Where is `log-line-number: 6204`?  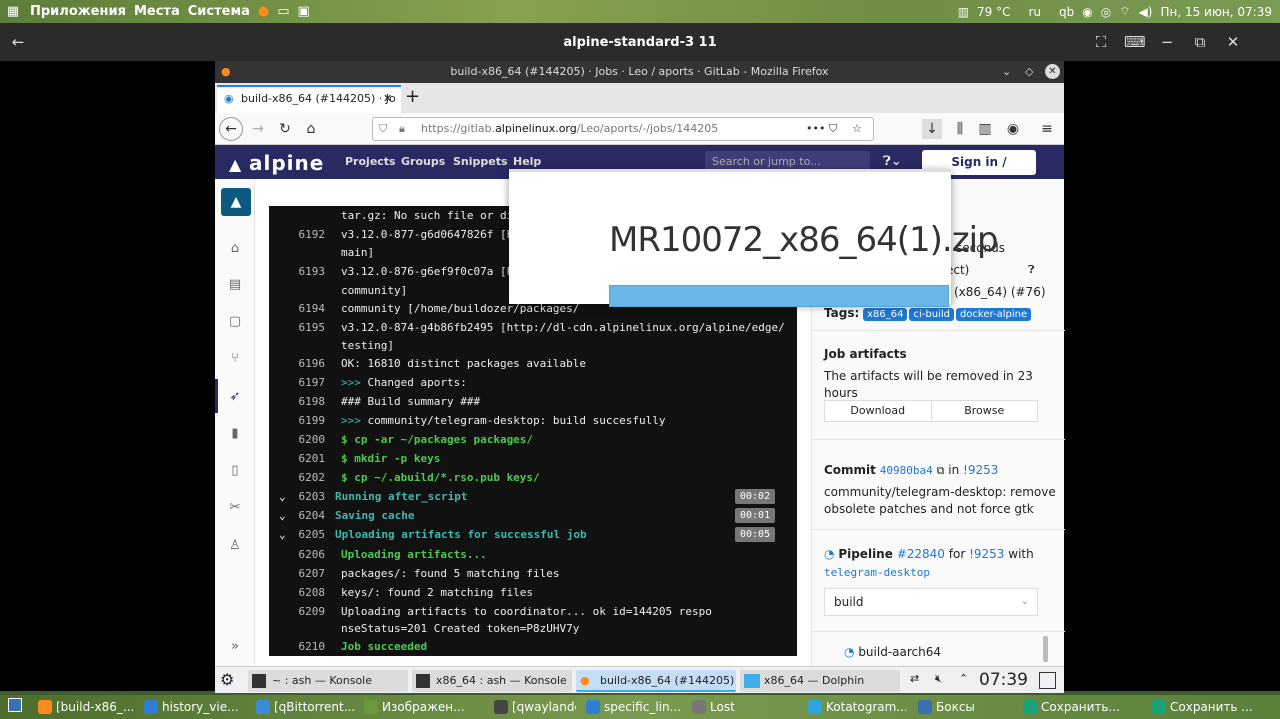
log-line-number: 6204 is located at coordinates (305, 515).